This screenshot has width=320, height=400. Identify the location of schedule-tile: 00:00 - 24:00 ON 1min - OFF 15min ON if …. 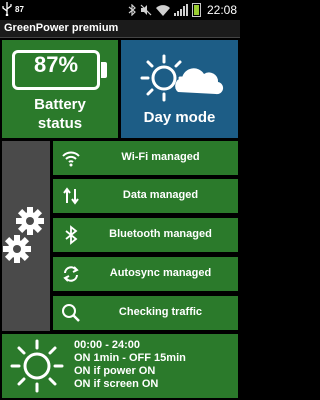
(120, 366).